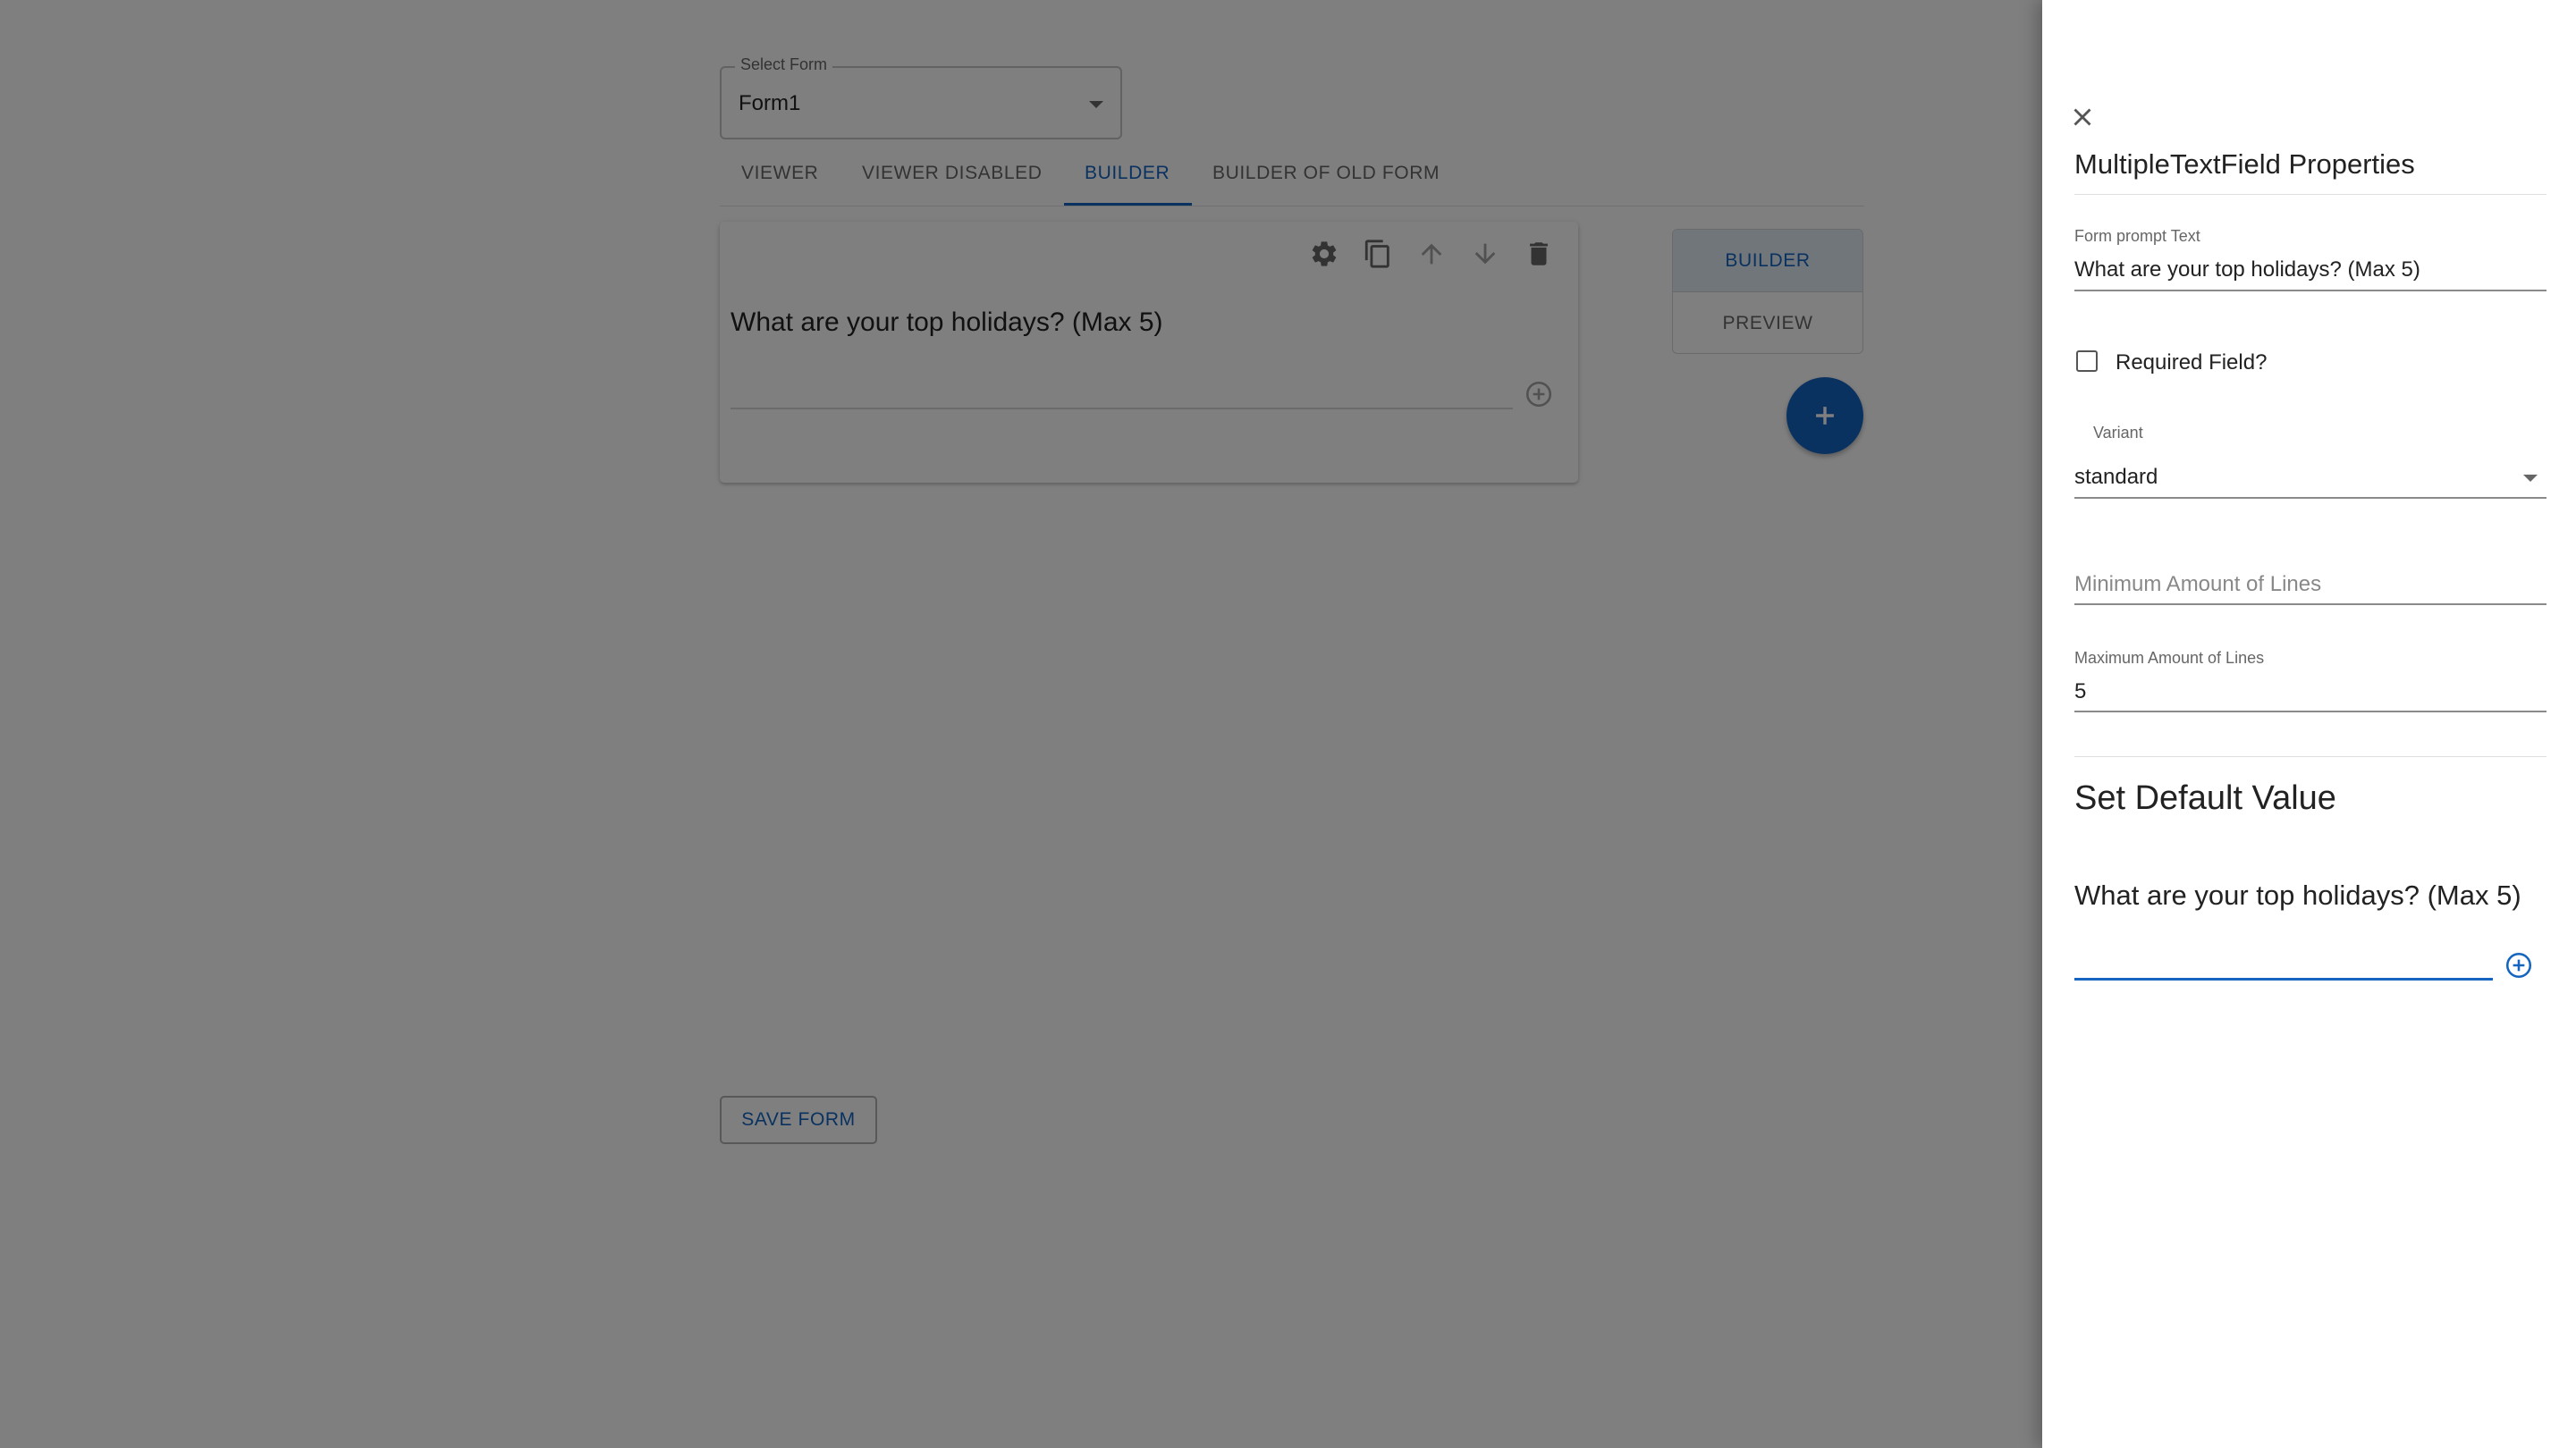 The image size is (2576, 1448). What do you see at coordinates (2310, 498) in the screenshot?
I see `variant-underline` at bounding box center [2310, 498].